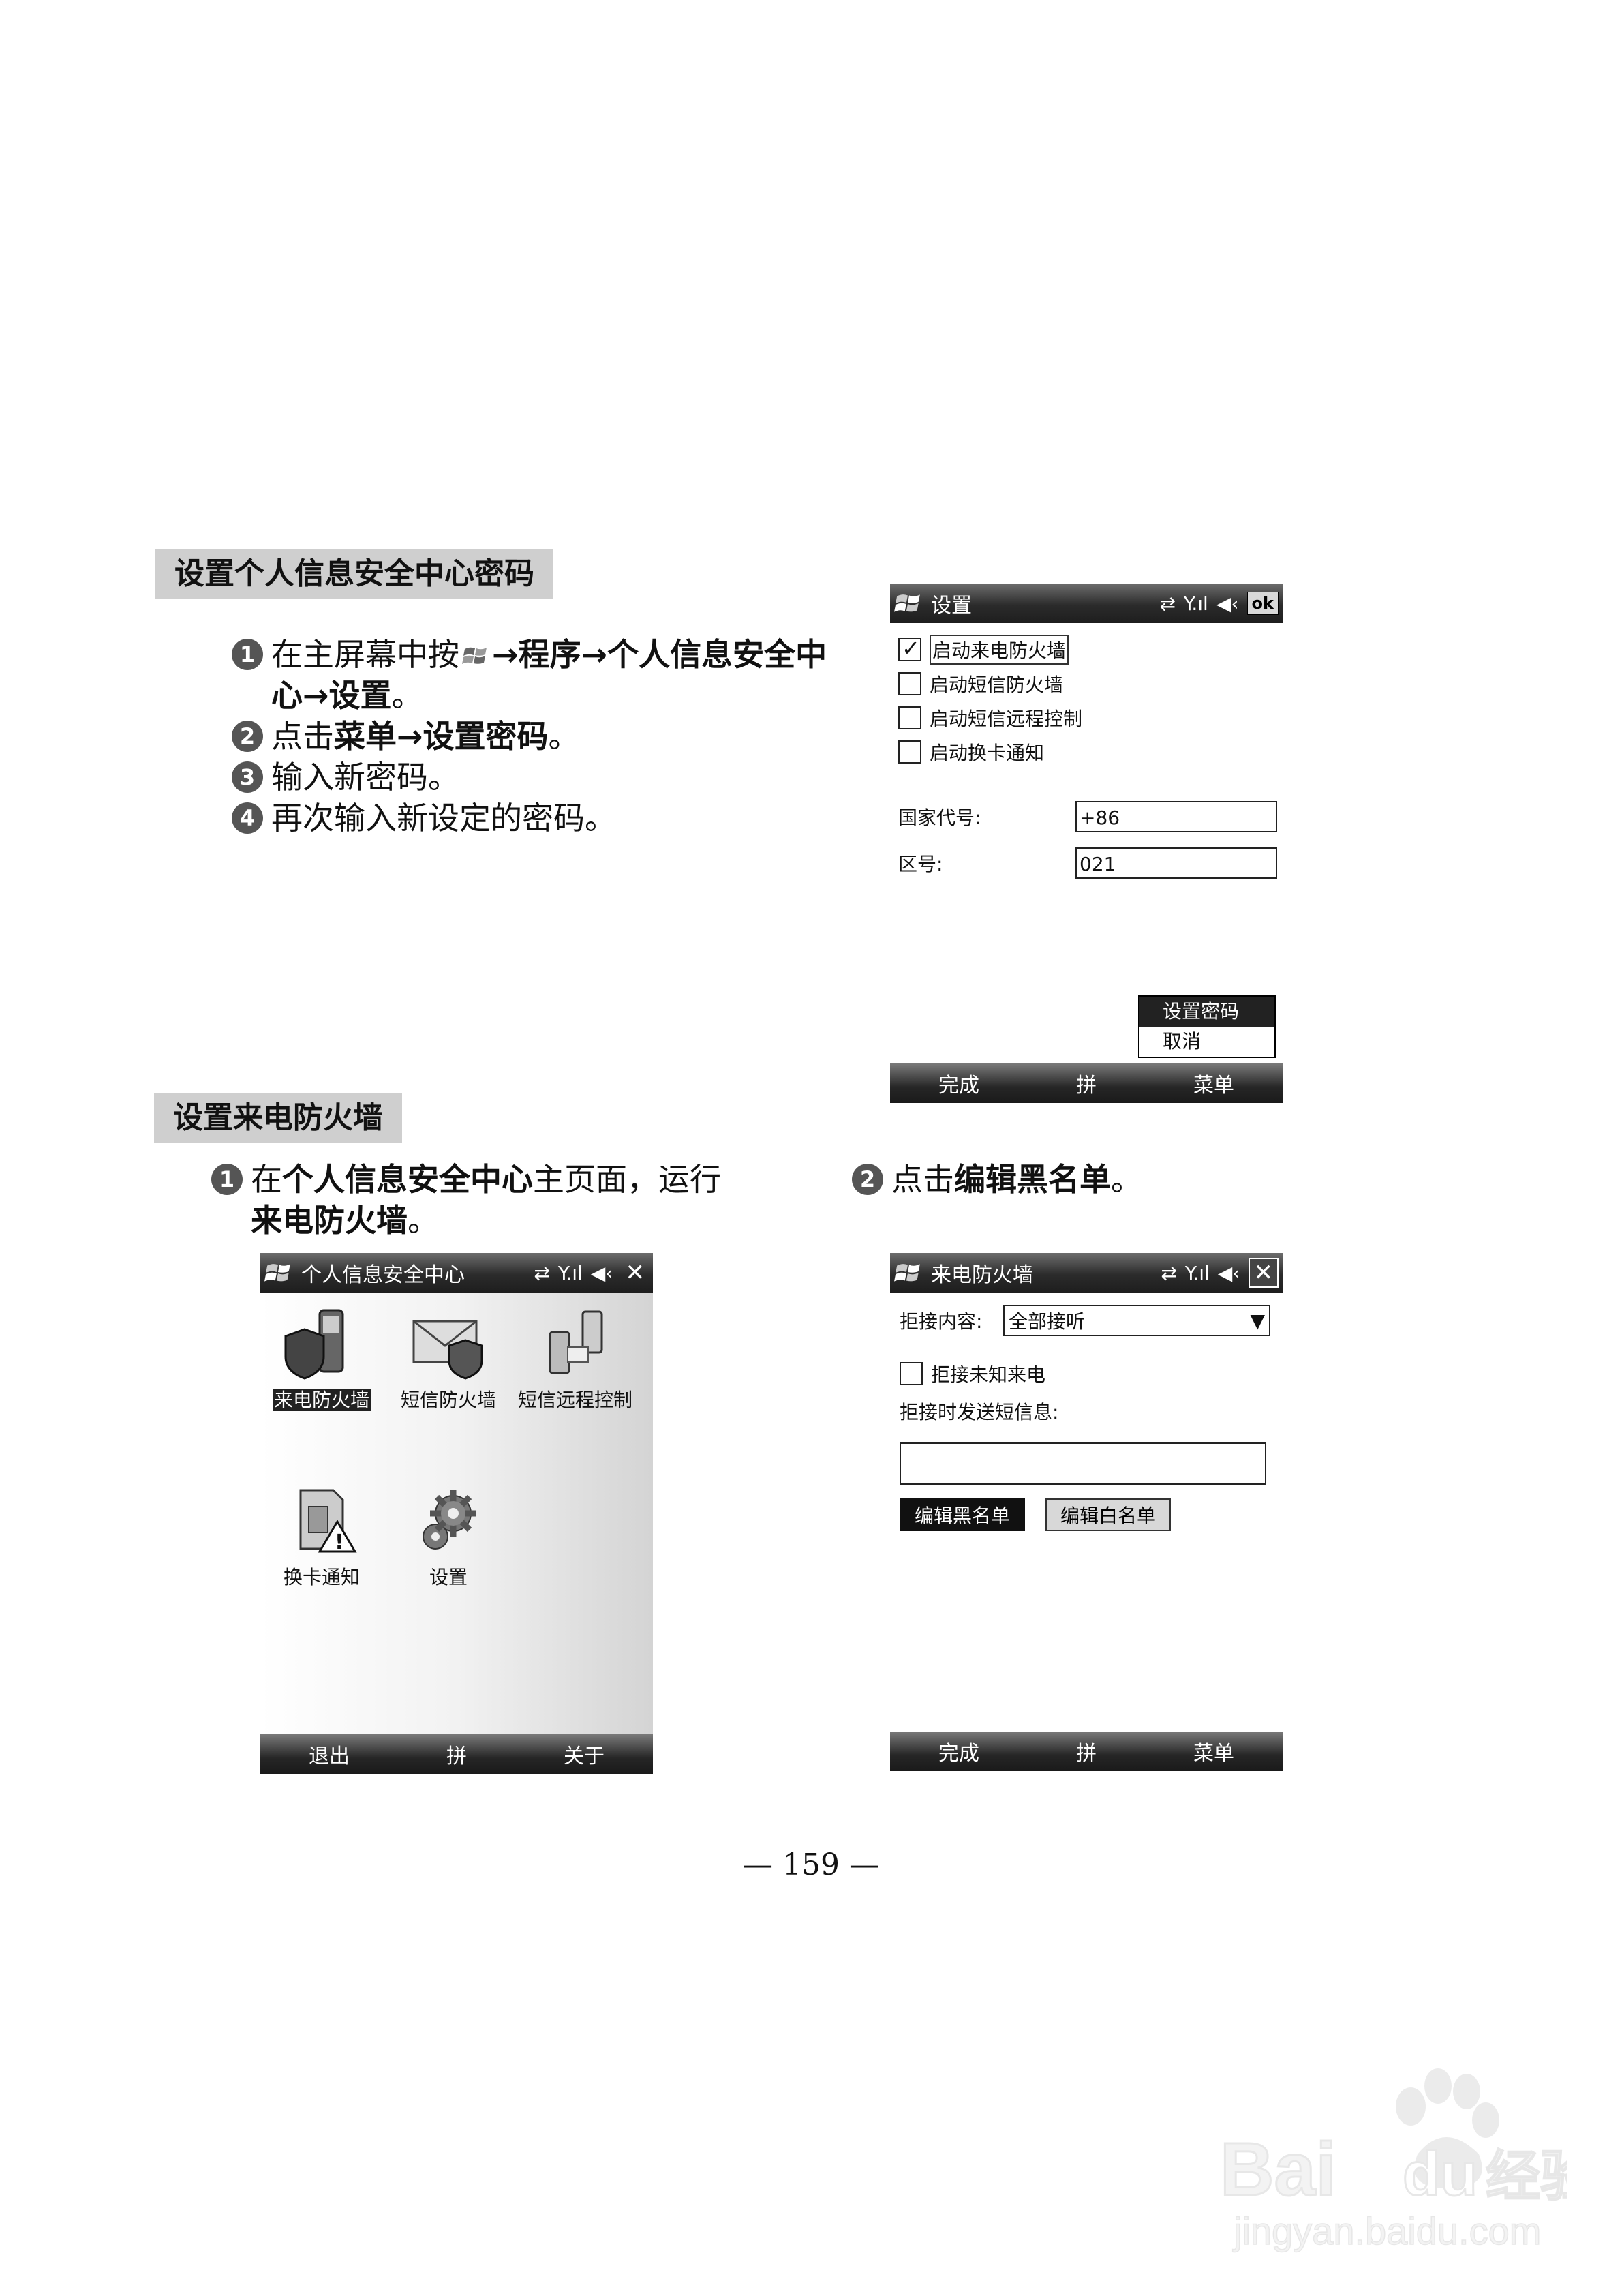  What do you see at coordinates (1090, 752) in the screenshot?
I see `checkbox-row: 启动换卡通知` at bounding box center [1090, 752].